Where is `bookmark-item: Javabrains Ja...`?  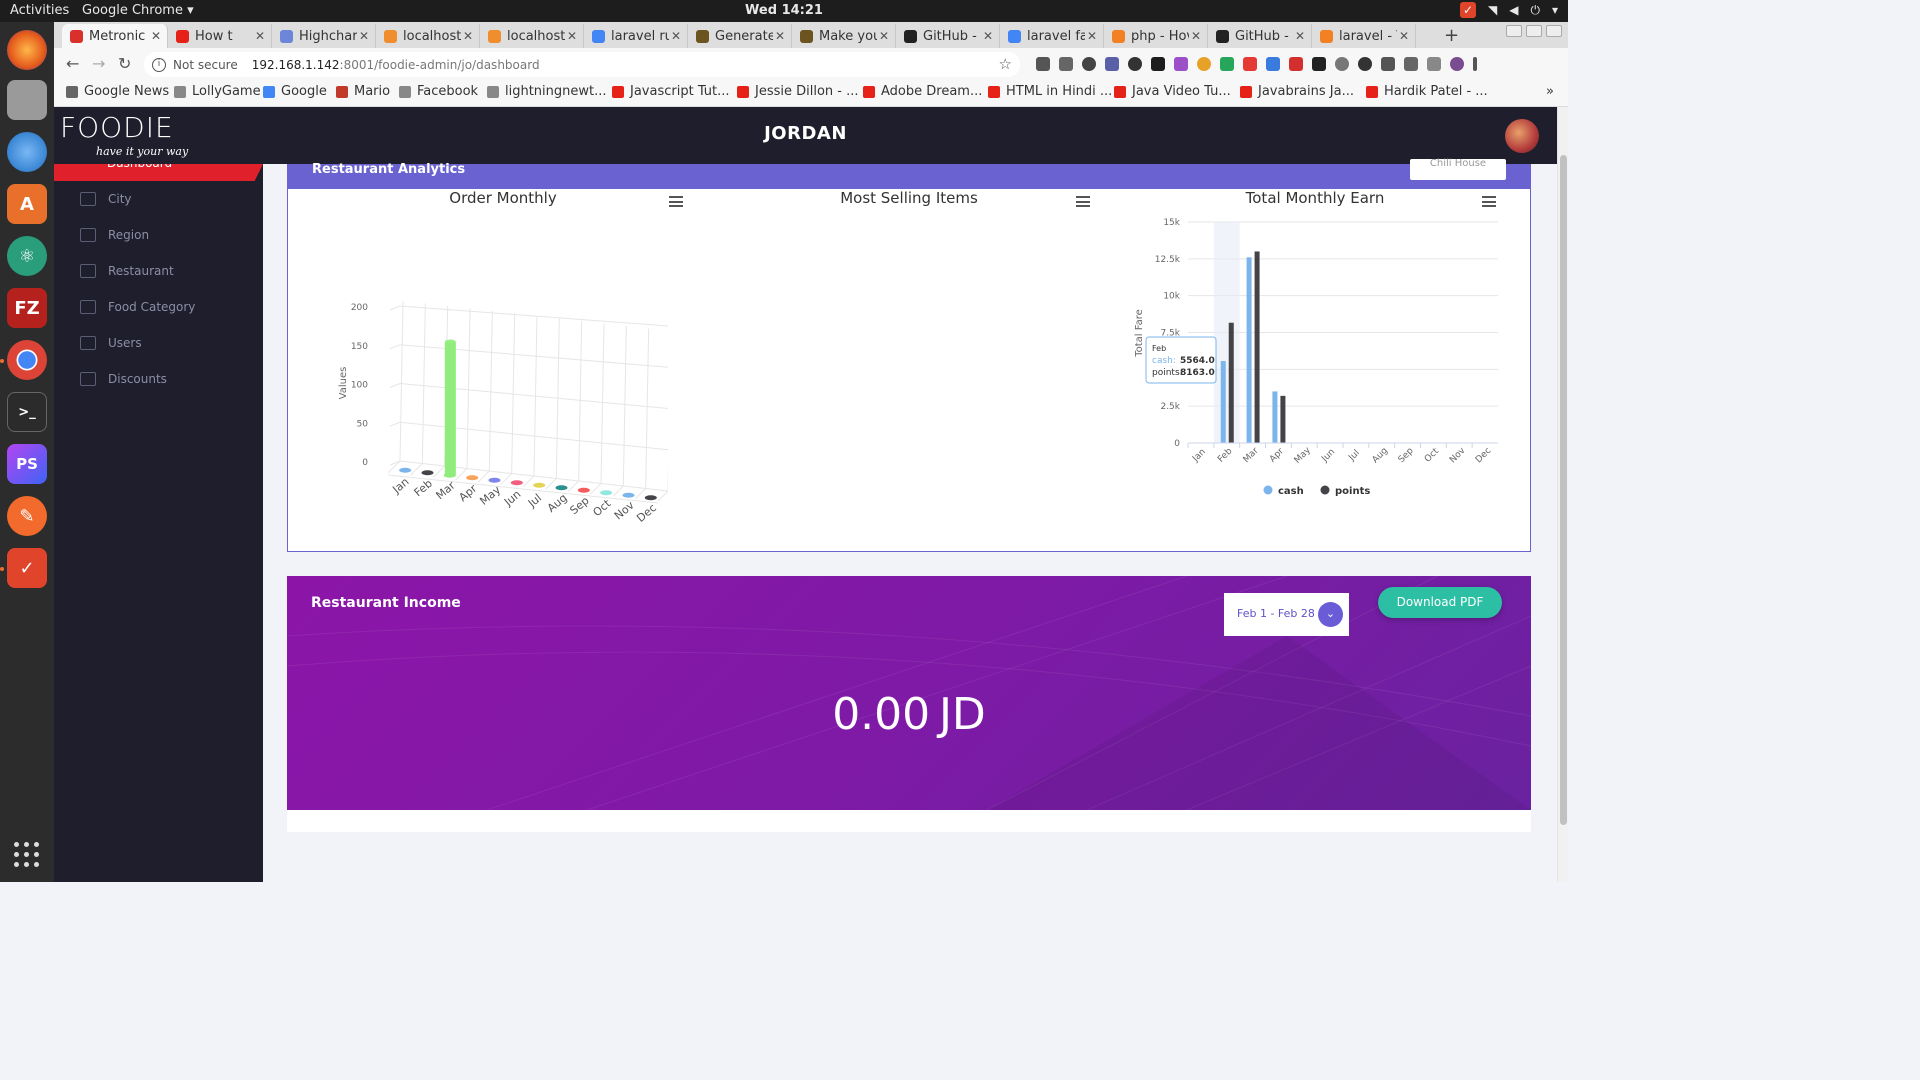 bookmark-item: Javabrains Ja... is located at coordinates (1297, 91).